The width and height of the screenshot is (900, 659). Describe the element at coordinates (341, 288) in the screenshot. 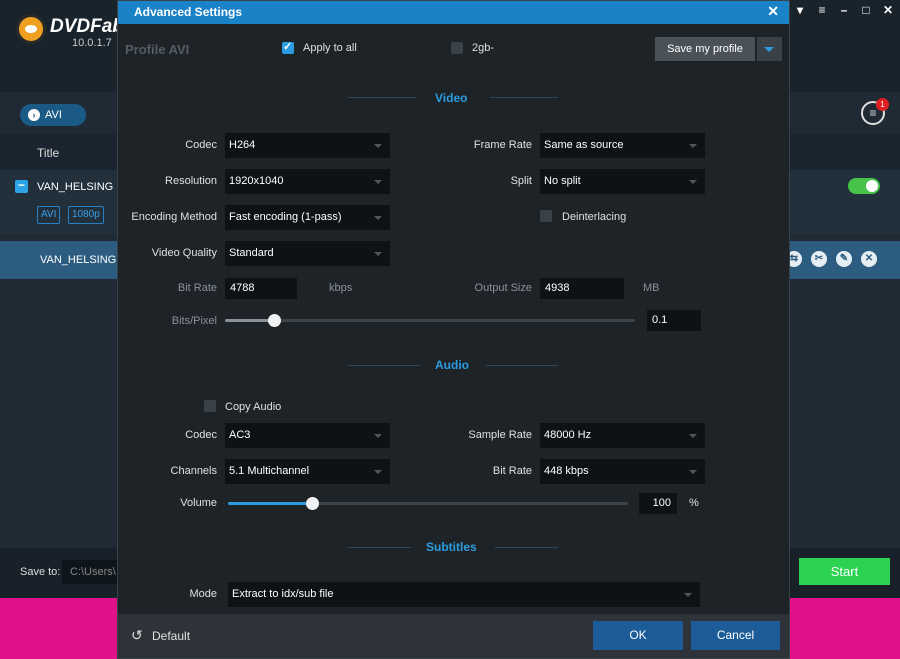

I see `video-bitrate-unit: kbps` at that location.